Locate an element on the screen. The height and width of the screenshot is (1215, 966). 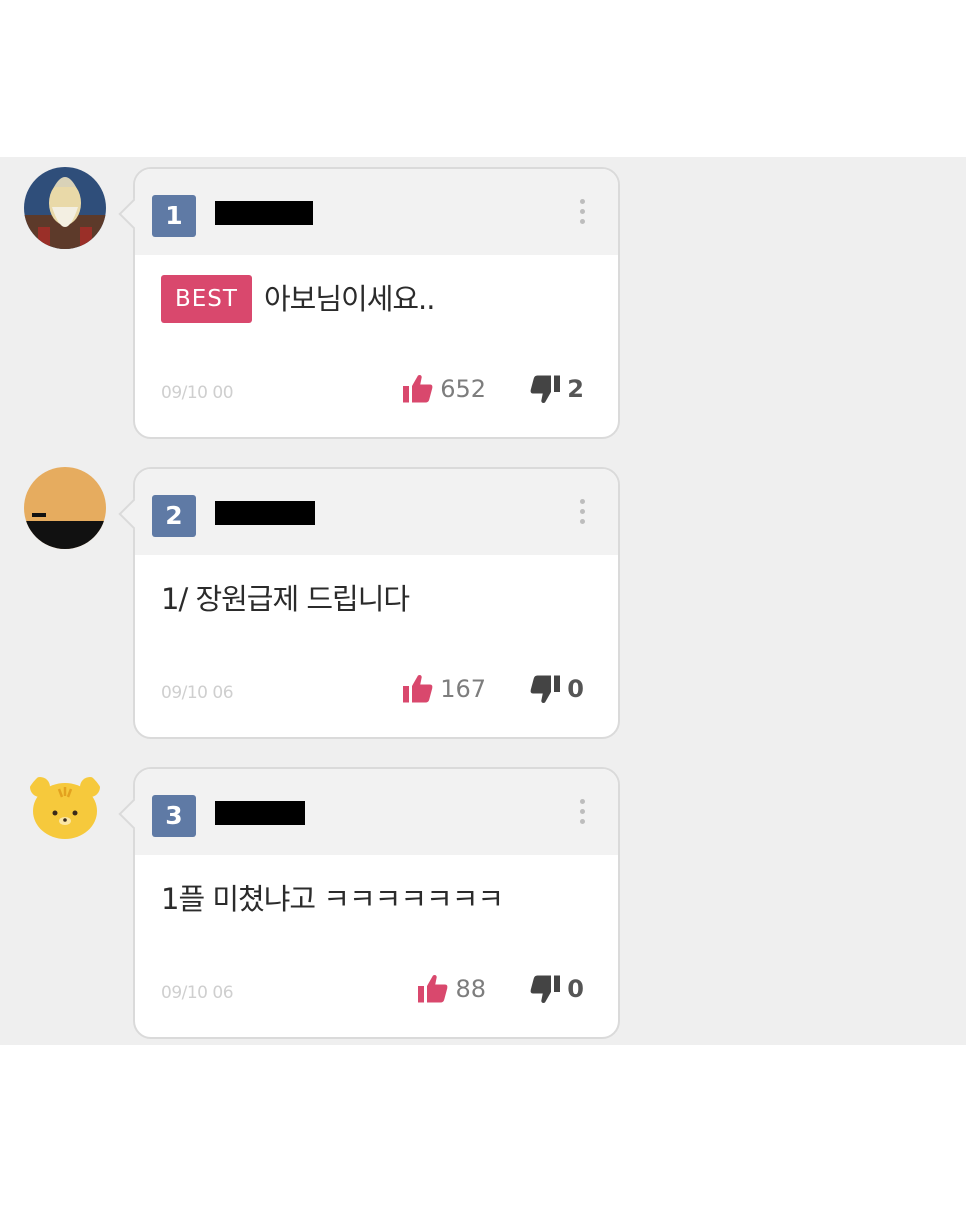
old-man-avatar-icon is located at coordinates (65, 208).